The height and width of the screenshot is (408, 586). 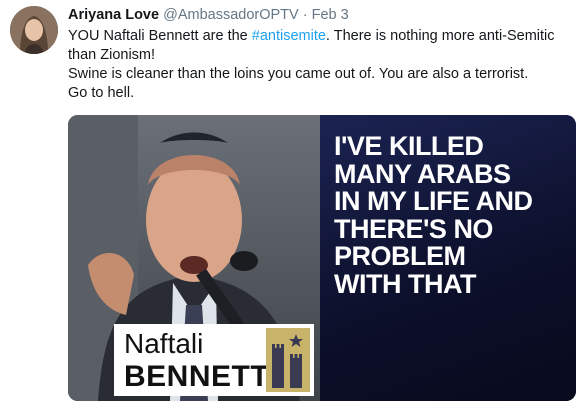 What do you see at coordinates (422, 173) in the screenshot?
I see `quote-line: MANY ARABS` at bounding box center [422, 173].